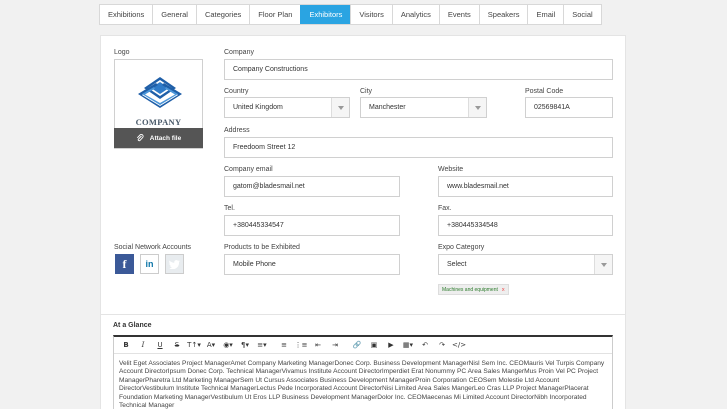  I want to click on email-input: gatom@bladesmail.net, so click(312, 186).